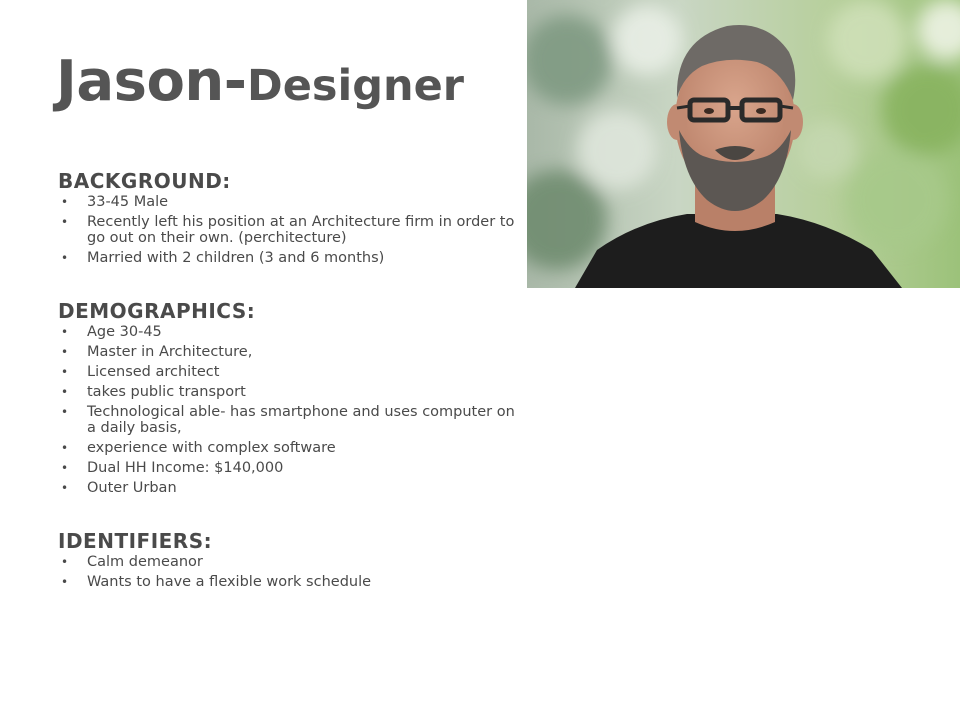 This screenshot has width=960, height=720. I want to click on persona-title: Jason-Designer, so click(260, 82).